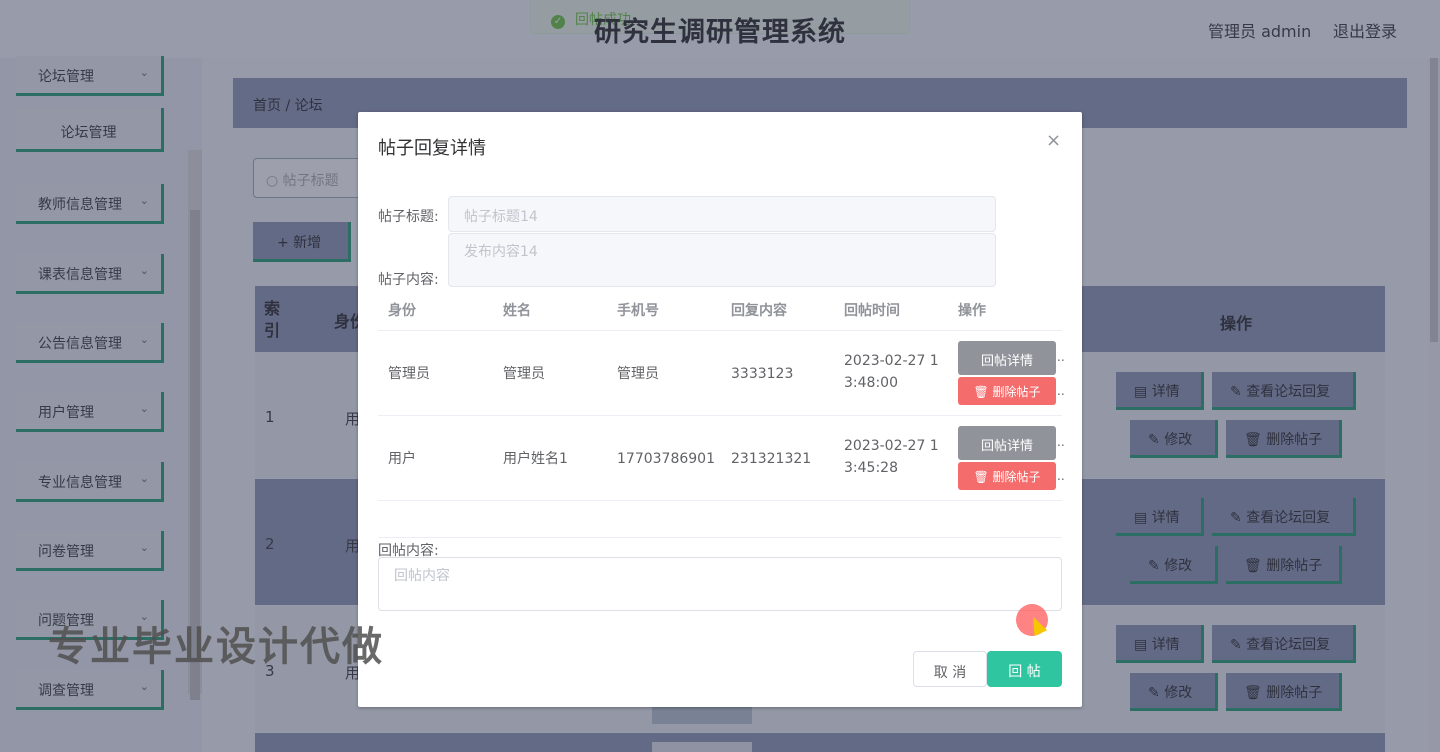 The image size is (1440, 752). What do you see at coordinates (535, 459) in the screenshot?
I see `reply-name: 用户姓名1` at bounding box center [535, 459].